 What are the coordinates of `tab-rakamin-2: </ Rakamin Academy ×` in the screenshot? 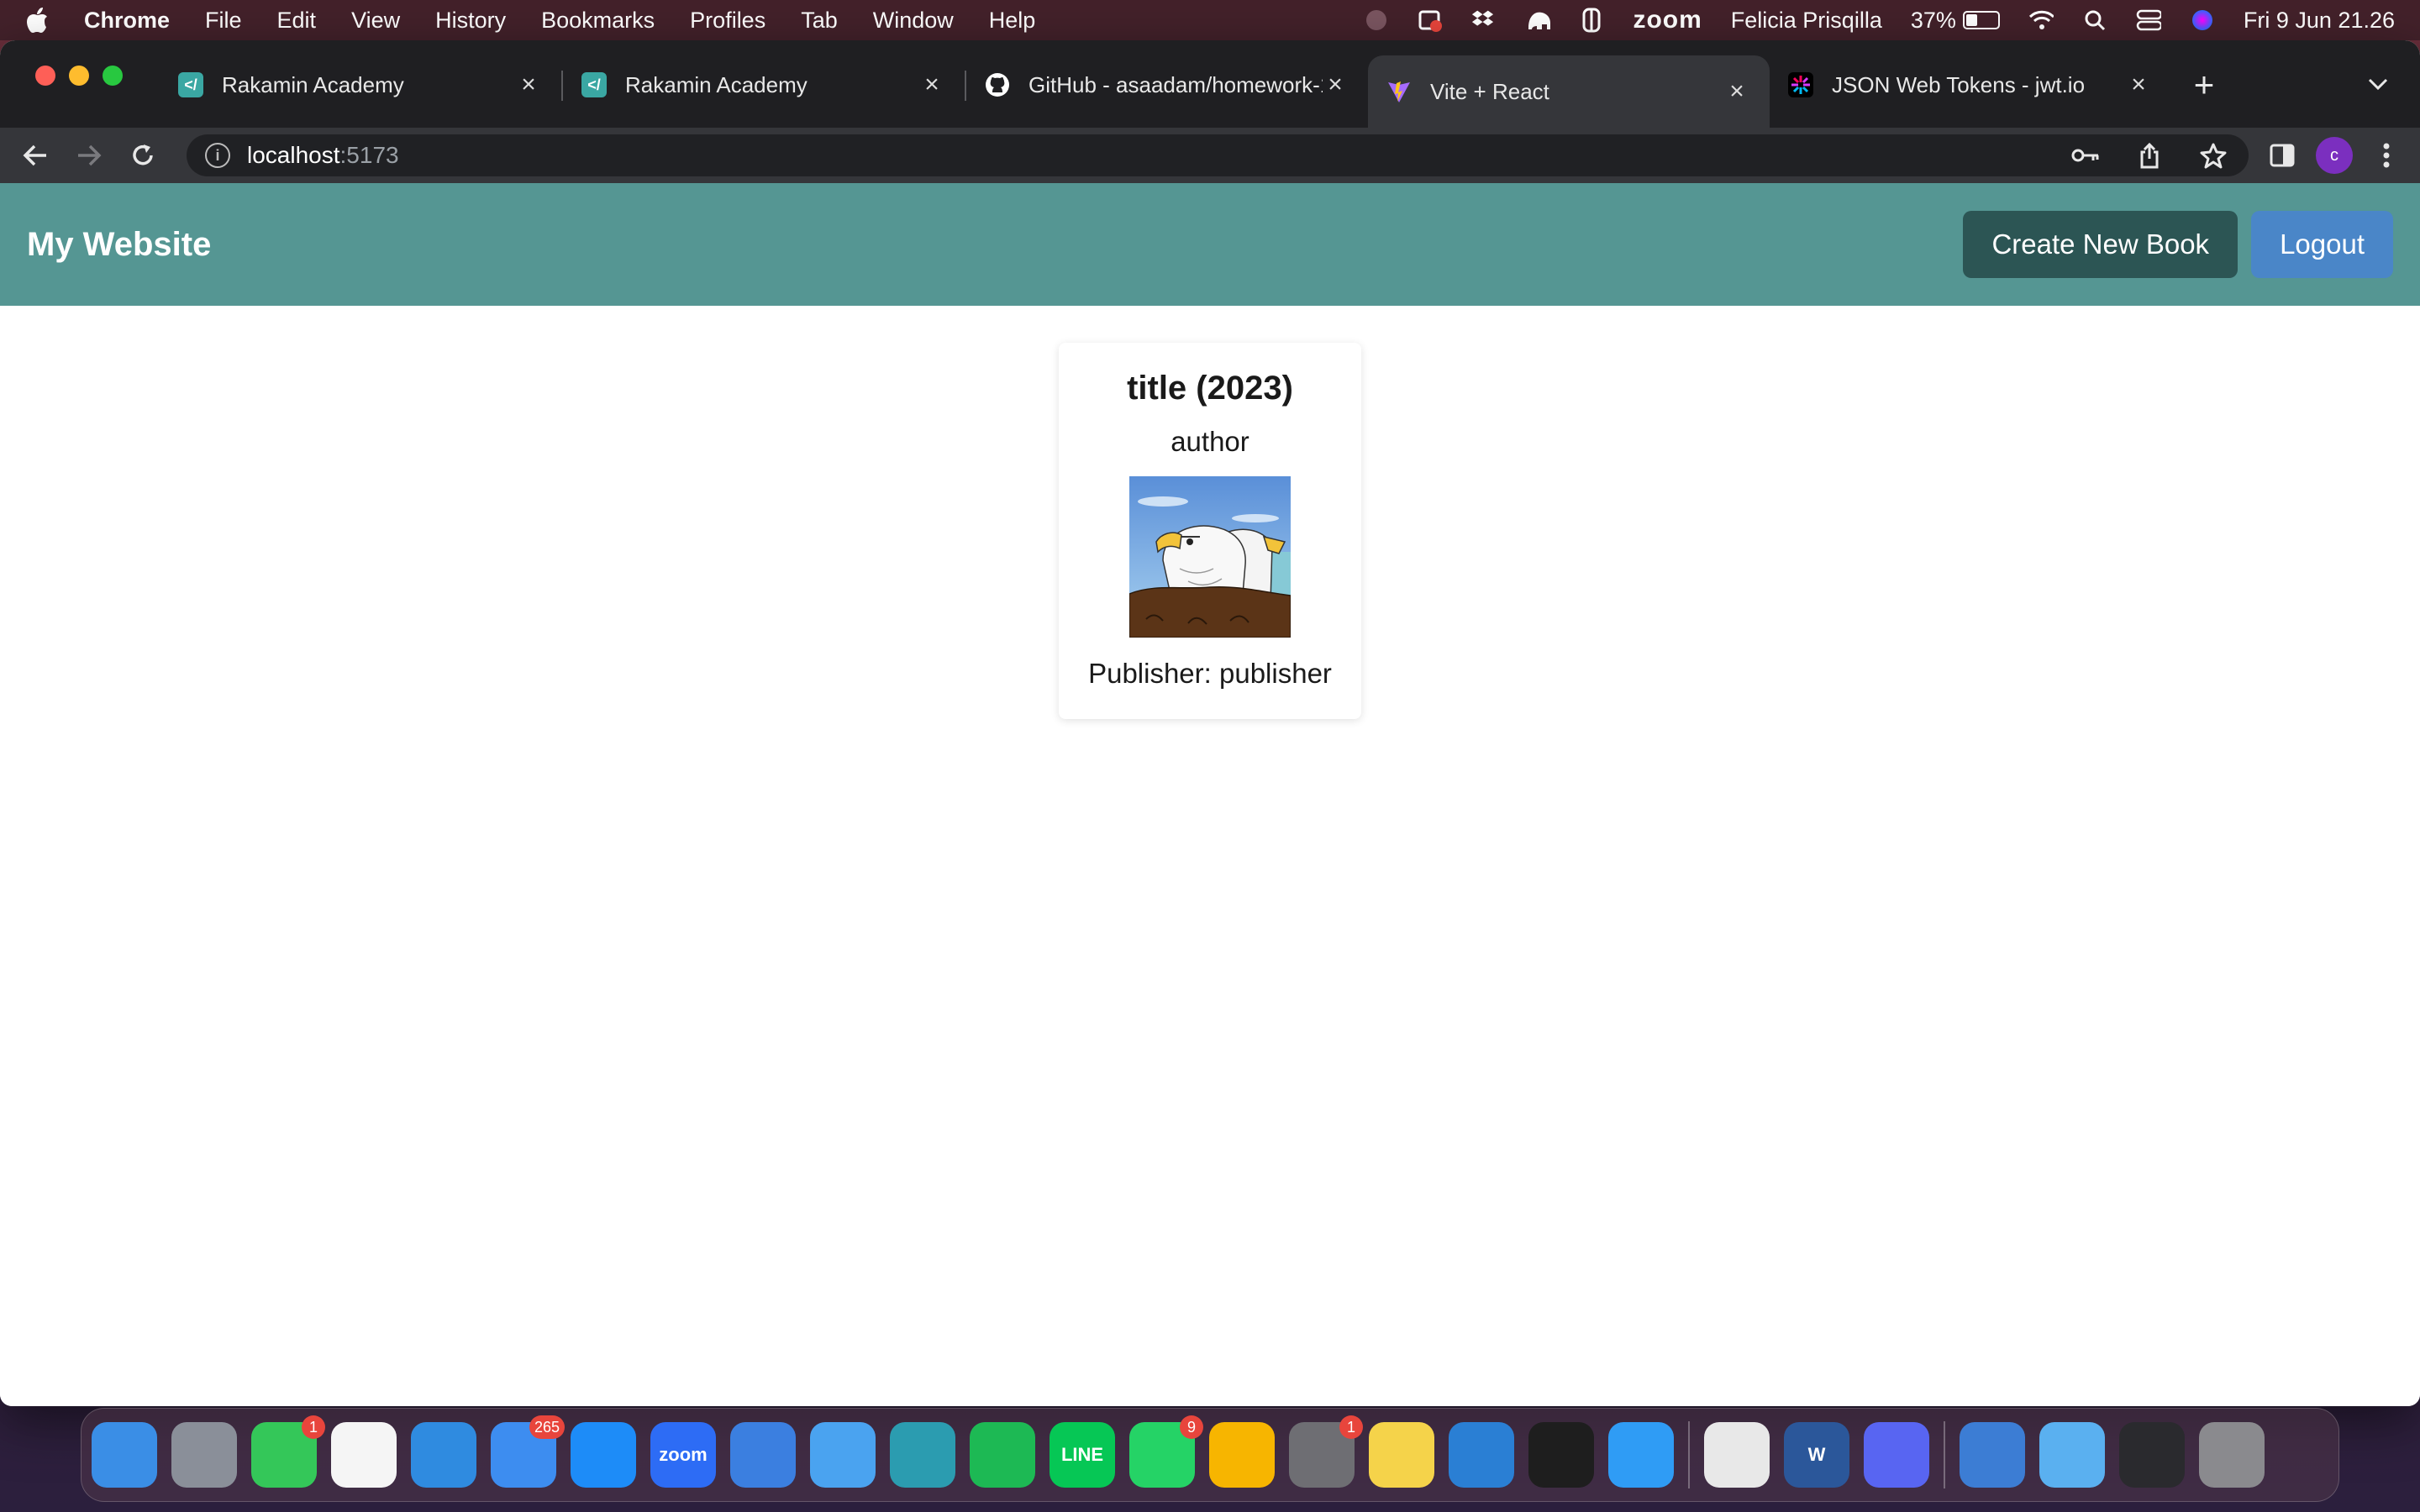 It's located at (764, 84).